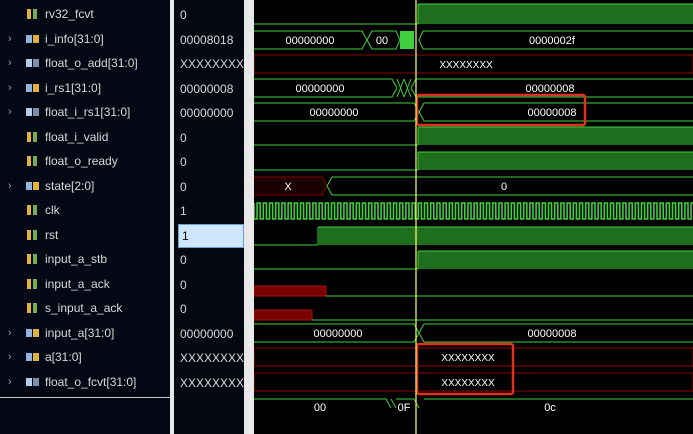  I want to click on signal-name-label: i_info[31:0], so click(74, 39).